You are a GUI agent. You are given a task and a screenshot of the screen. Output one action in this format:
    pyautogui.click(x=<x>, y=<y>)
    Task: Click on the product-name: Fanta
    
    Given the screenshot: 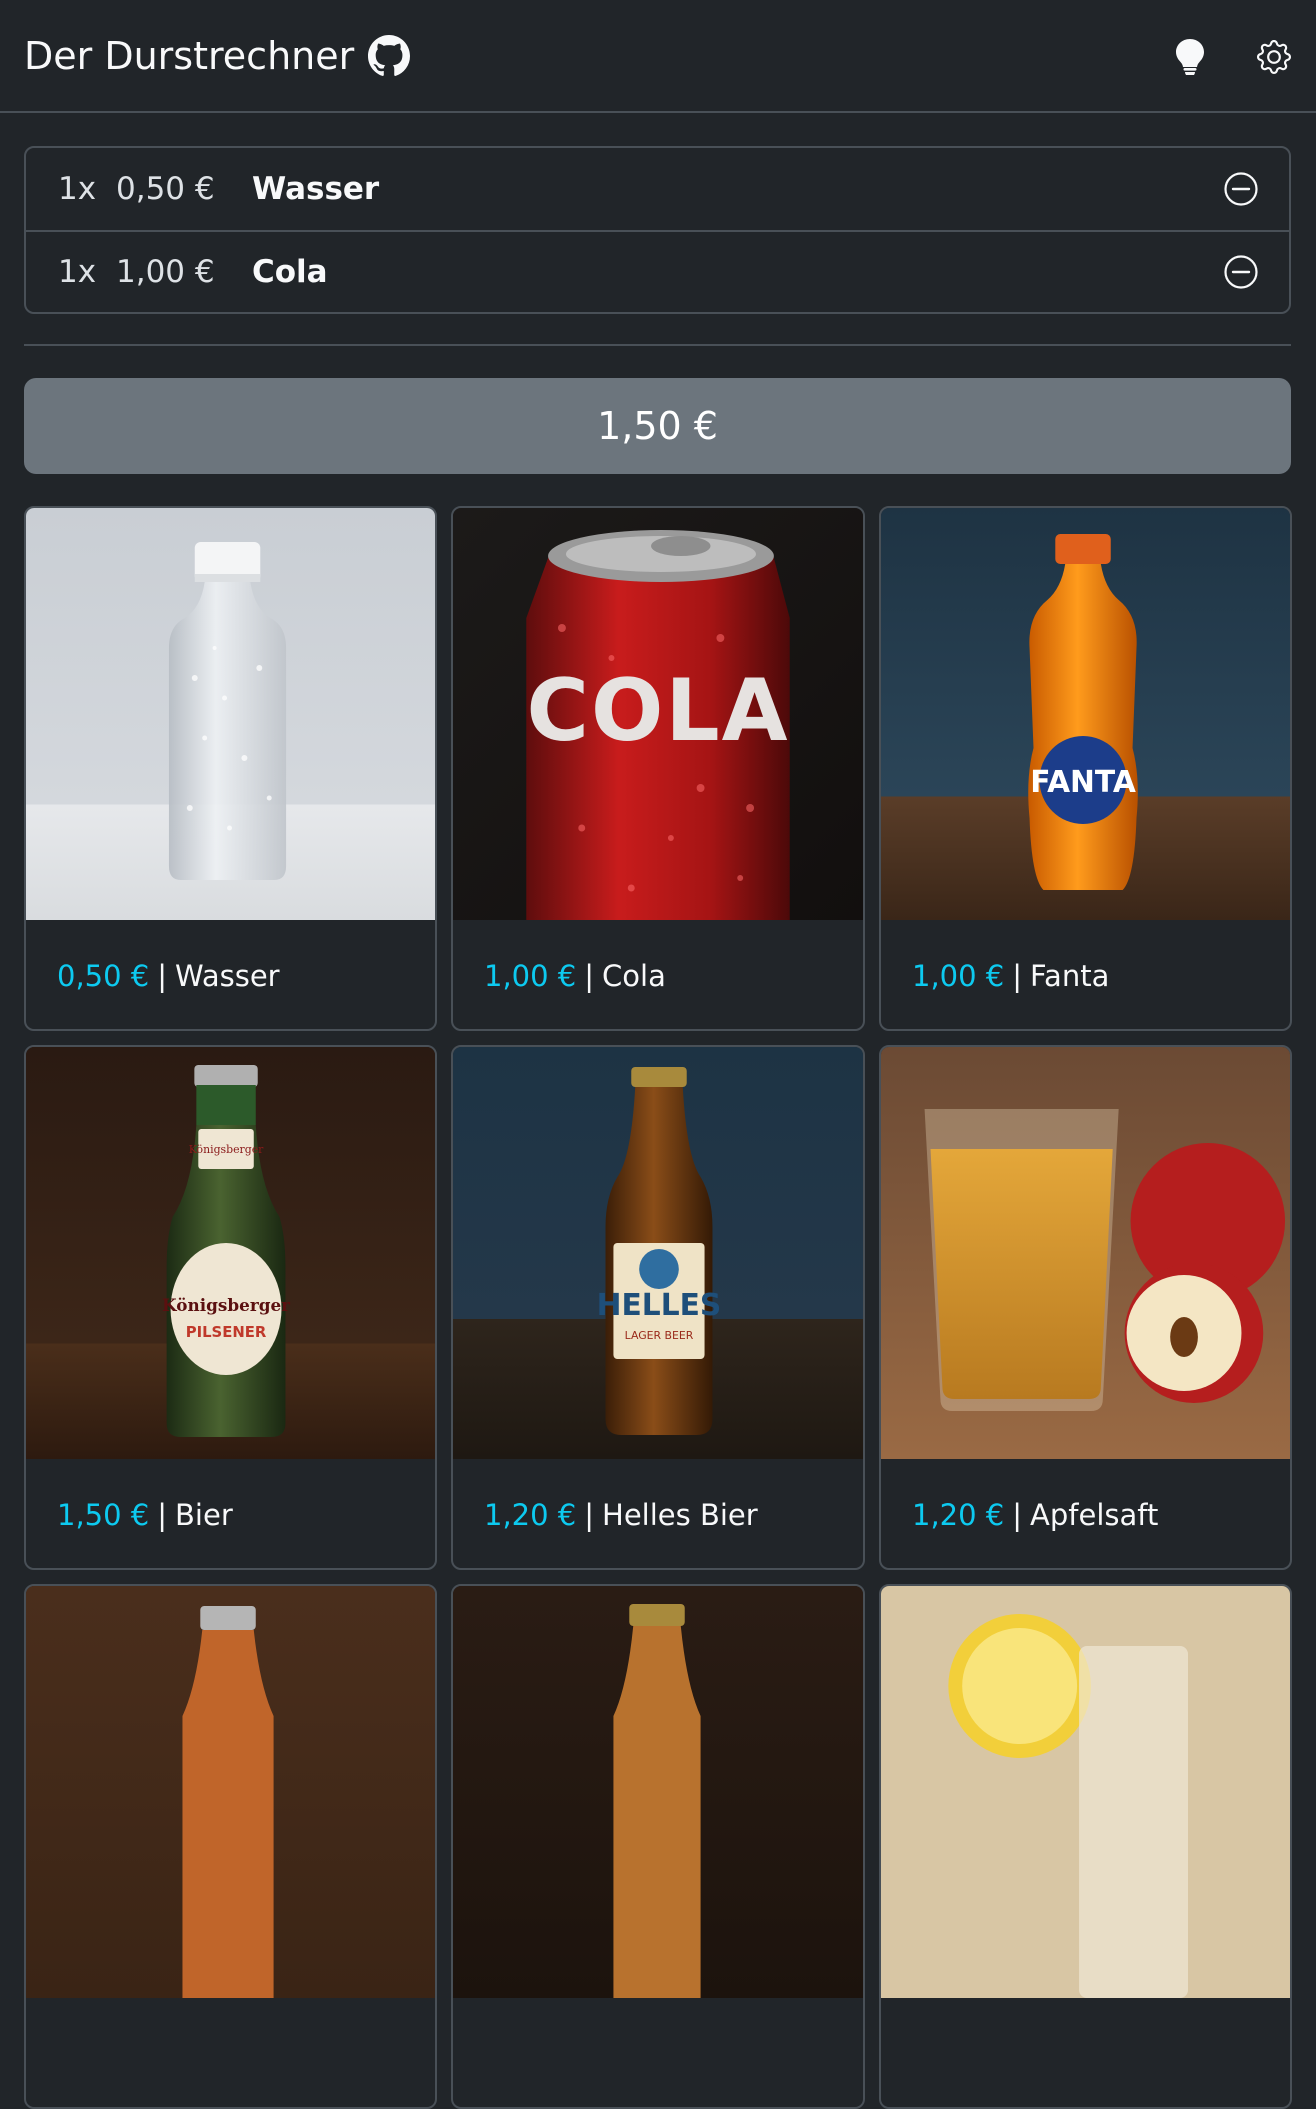 What is the action you would take?
    pyautogui.click(x=1070, y=975)
    